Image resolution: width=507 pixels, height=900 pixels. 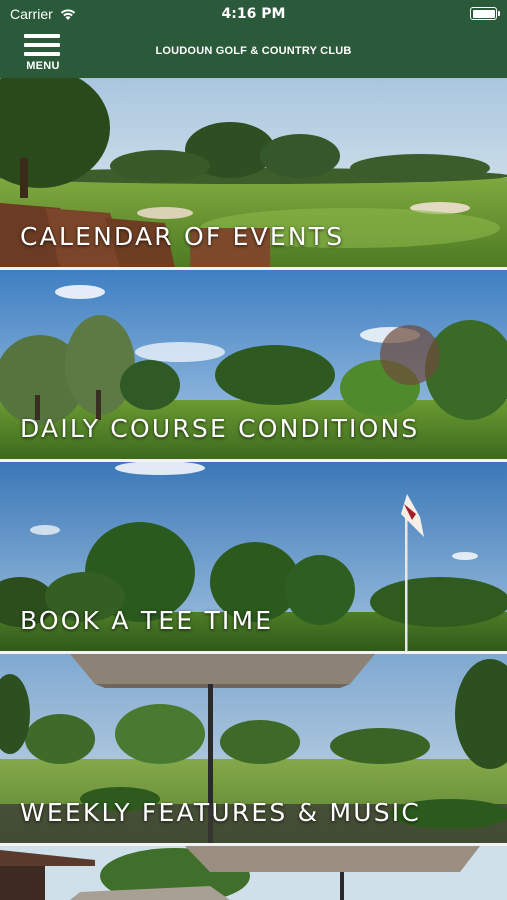 I want to click on page-title: LOUDOUN GOLF & COUNTRY CLUB, so click(x=253, y=51).